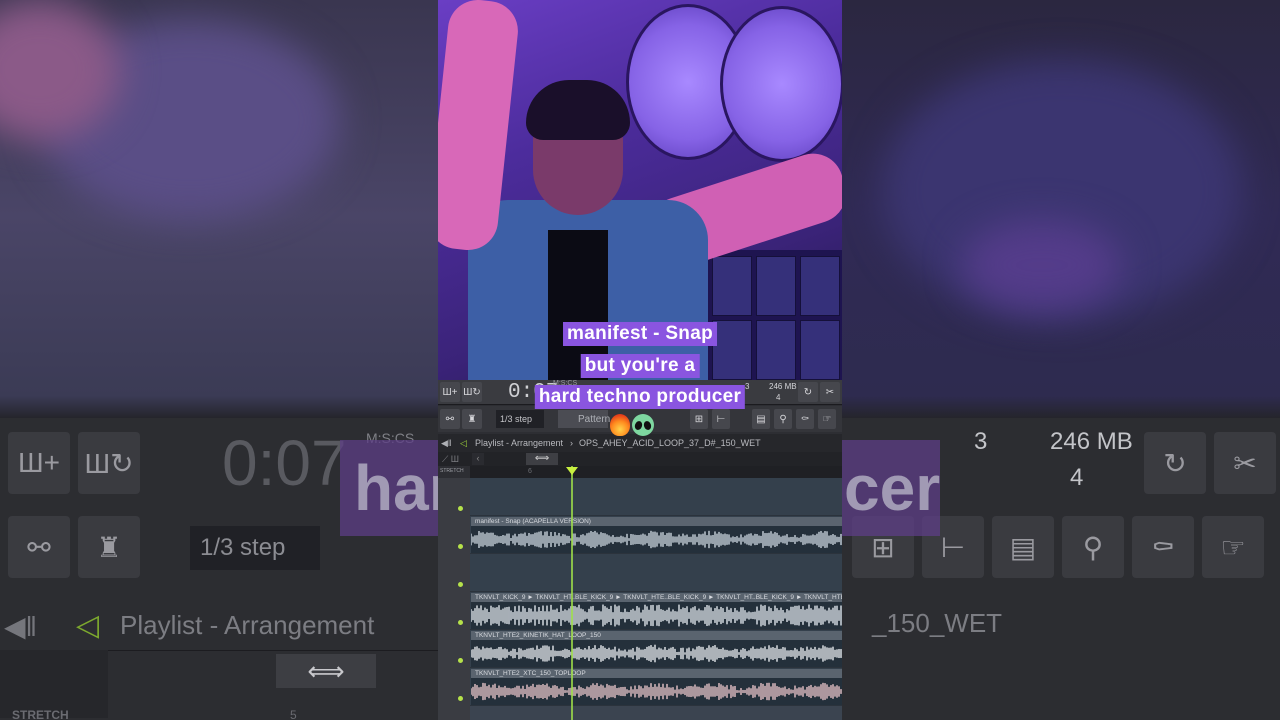 The height and width of the screenshot is (720, 1280). I want to click on caption-line-1: manifest - Snap, so click(640, 334).